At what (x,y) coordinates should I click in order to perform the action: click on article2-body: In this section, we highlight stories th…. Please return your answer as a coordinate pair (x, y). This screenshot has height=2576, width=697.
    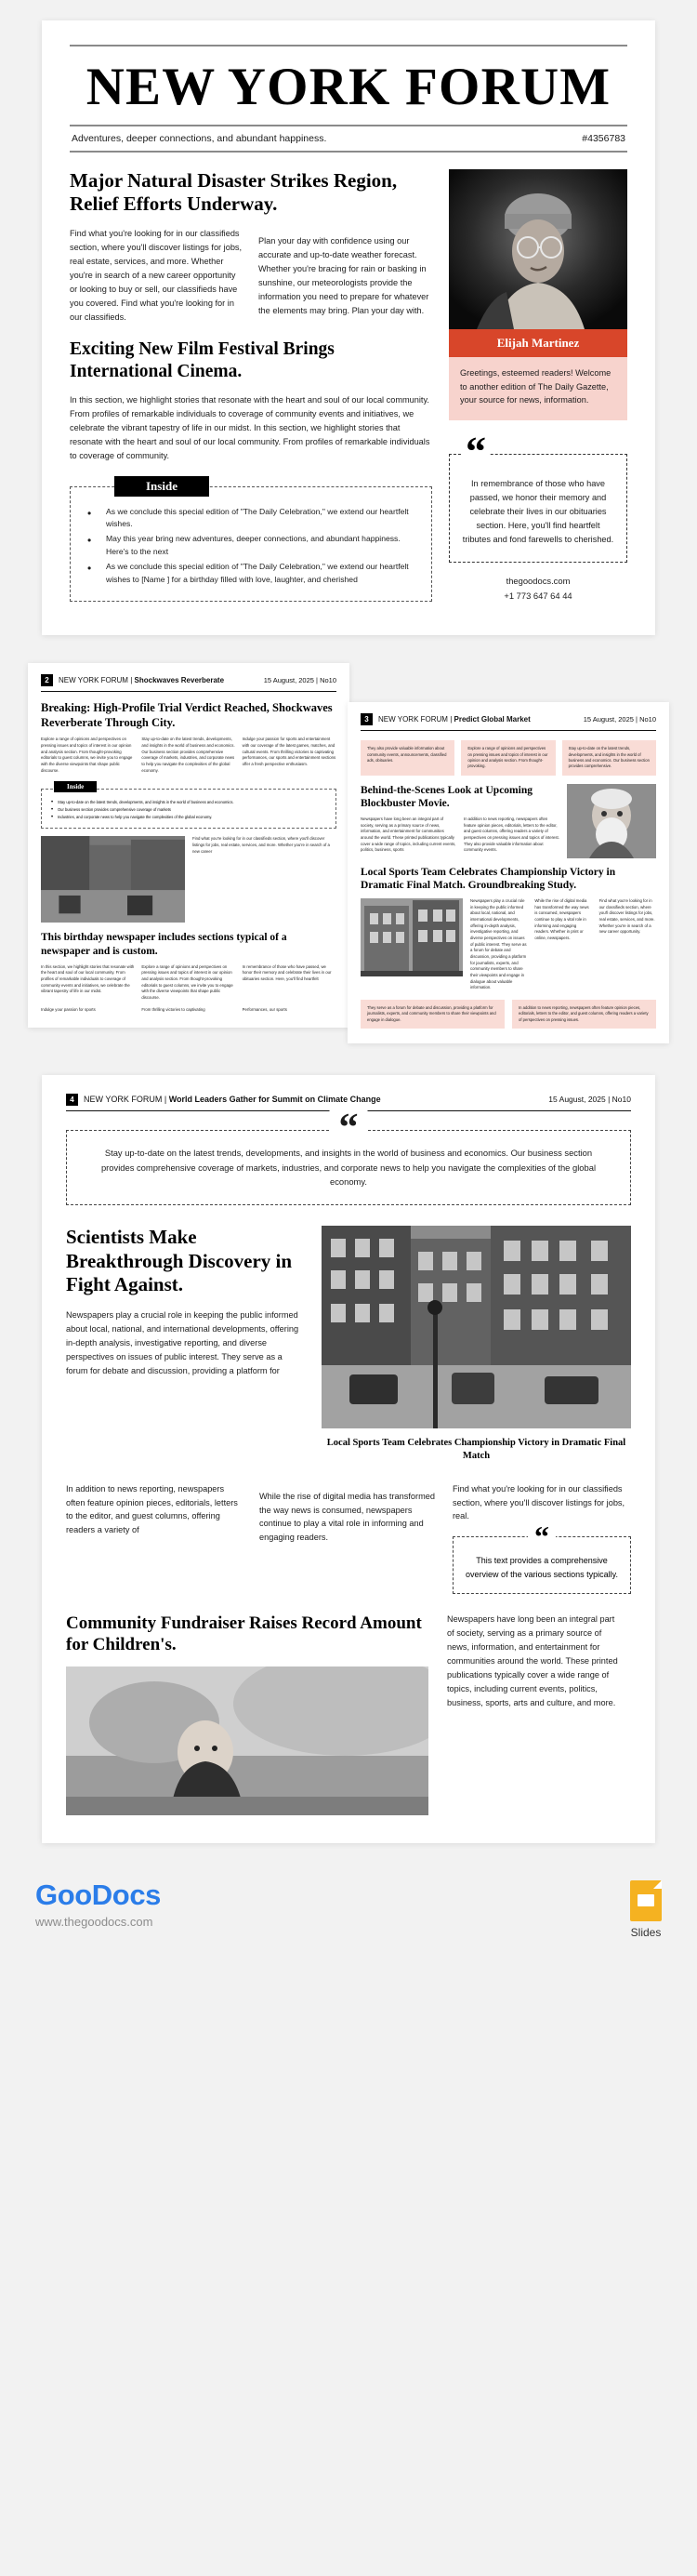
    Looking at the image, I should click on (250, 427).